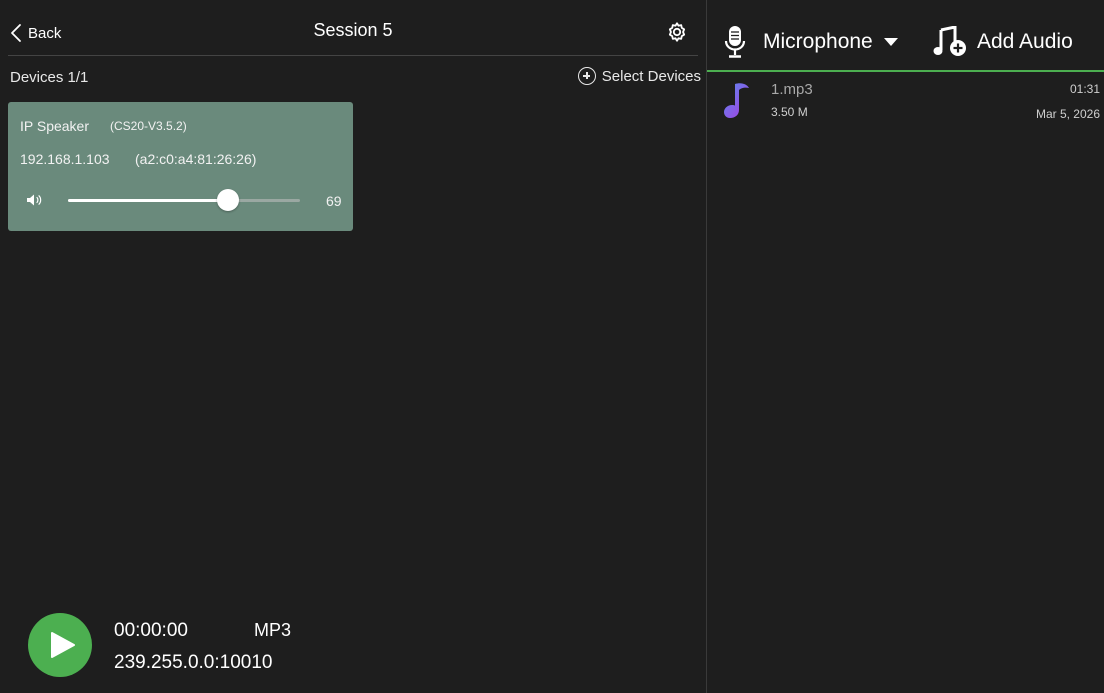  What do you see at coordinates (55, 126) in the screenshot?
I see `device-name: IP Speaker` at bounding box center [55, 126].